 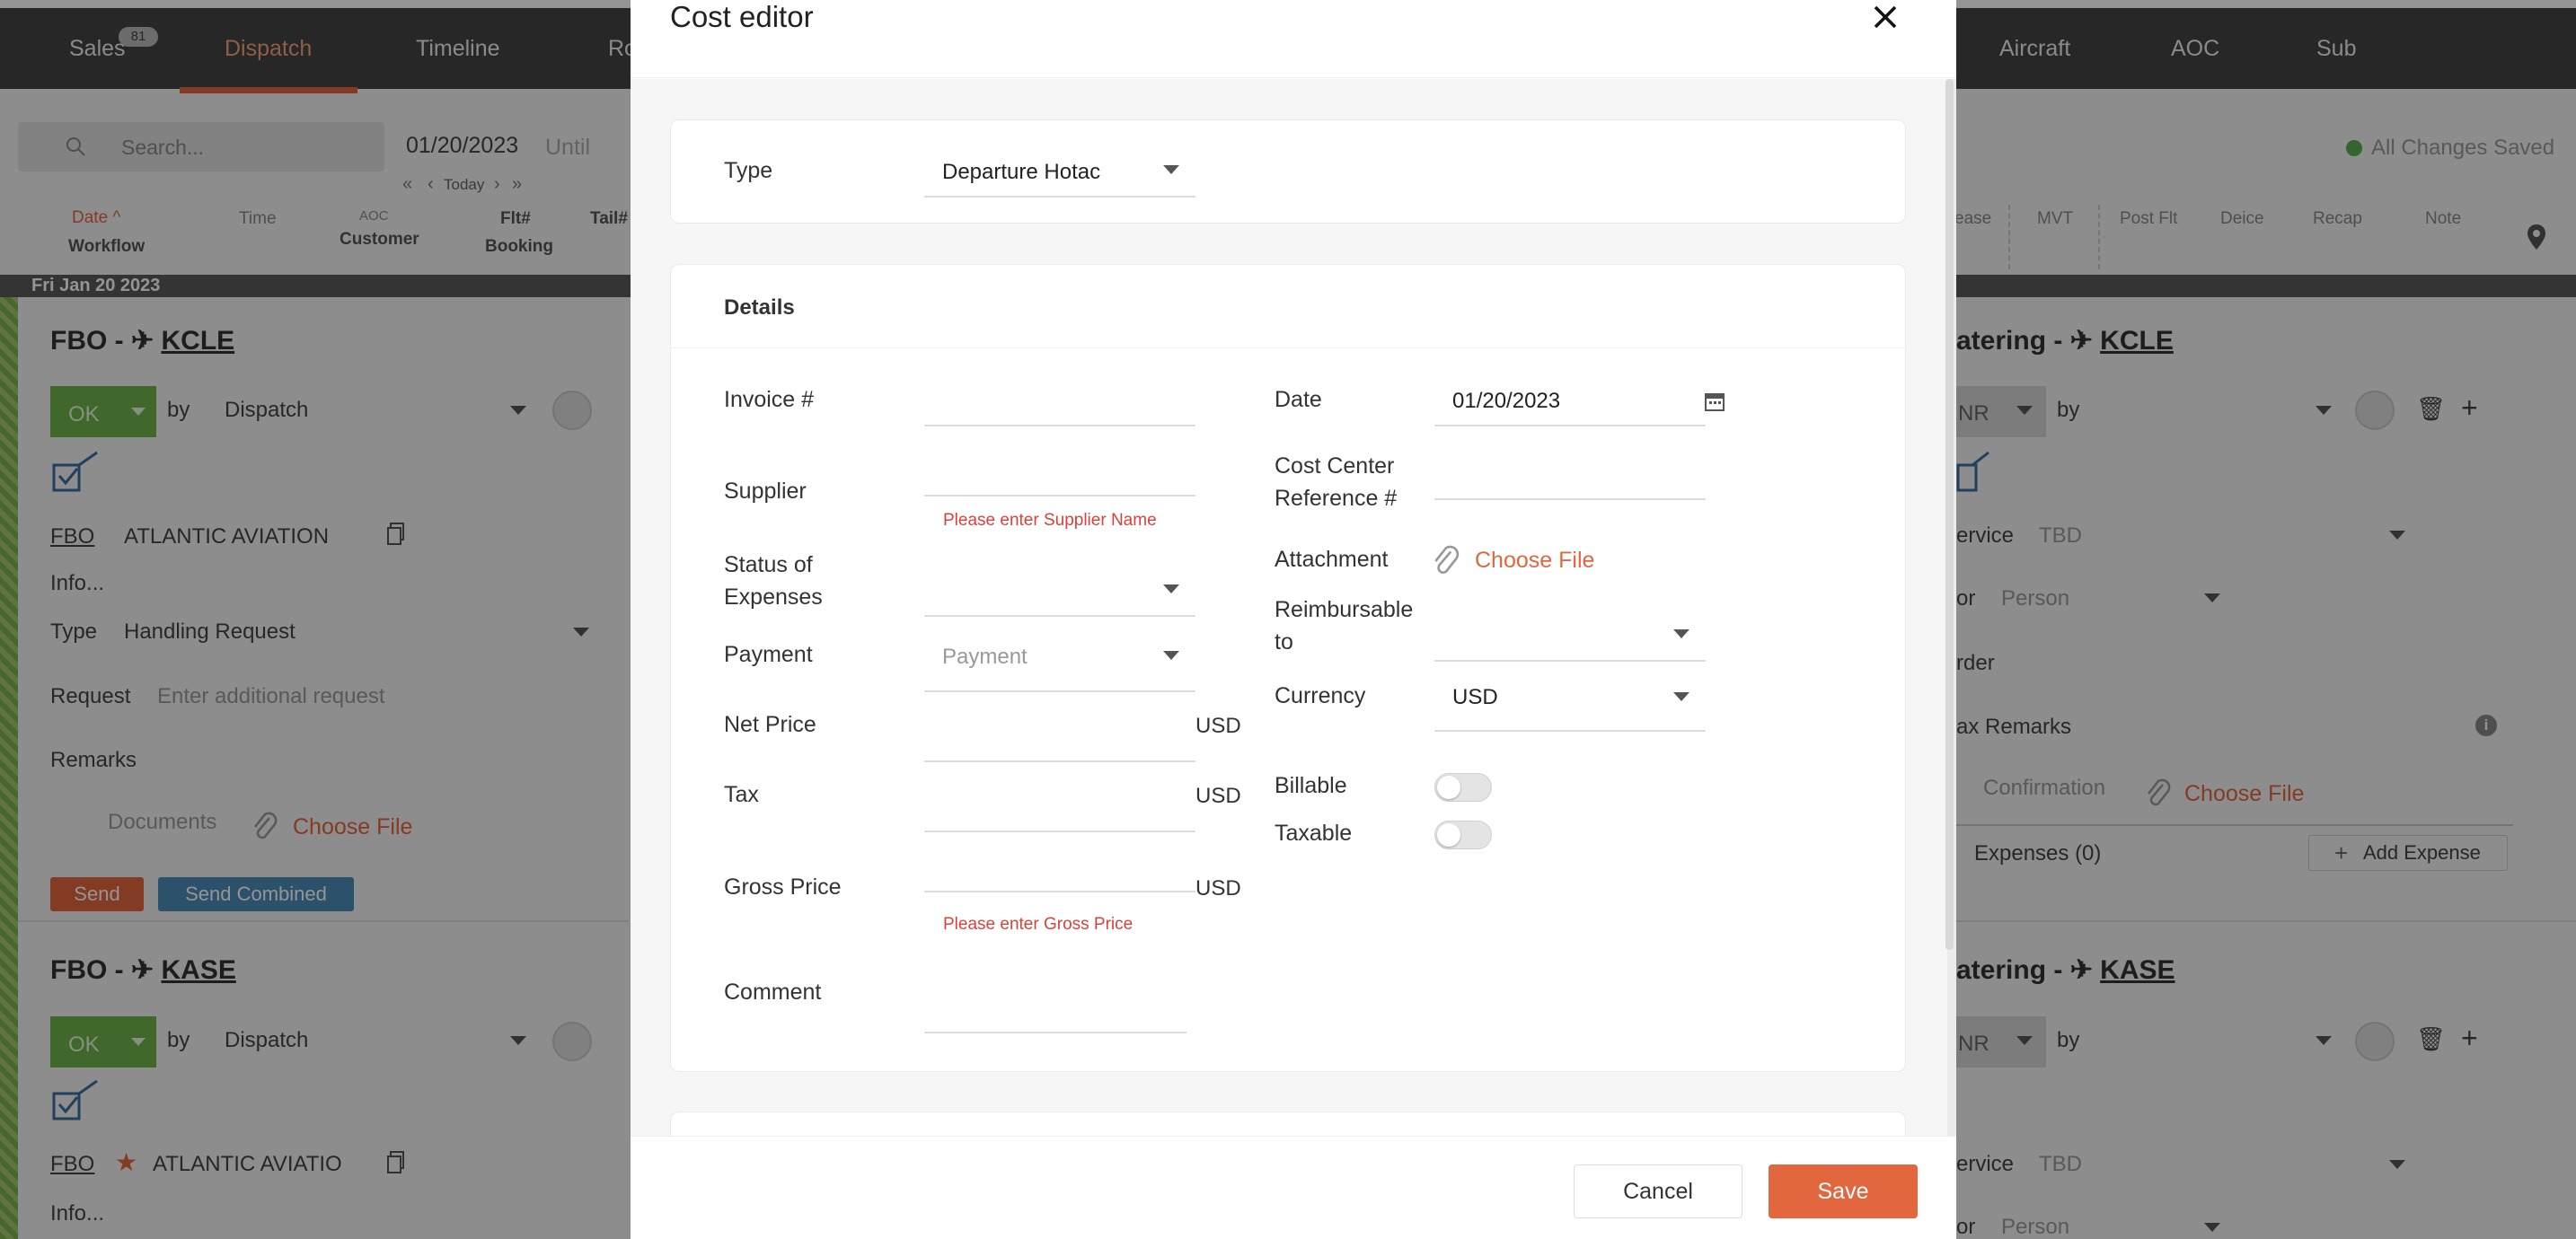 I want to click on status-of-expenses-select, so click(x=1059, y=616).